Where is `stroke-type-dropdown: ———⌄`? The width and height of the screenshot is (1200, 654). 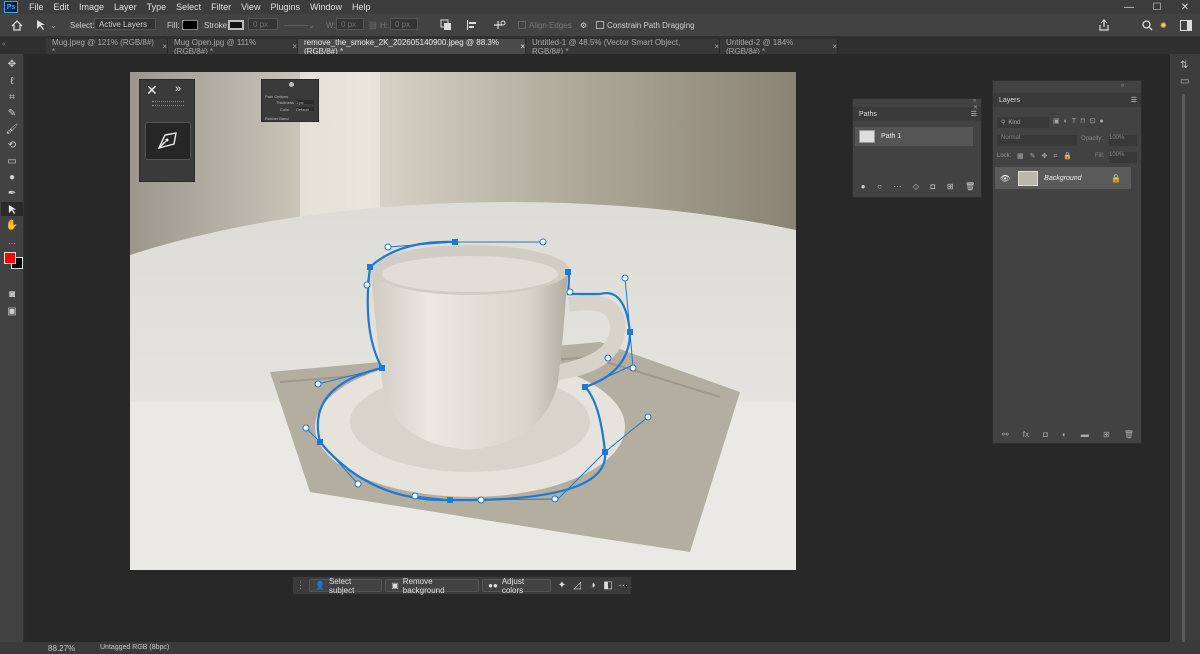 stroke-type-dropdown: ———⌄ is located at coordinates (299, 25).